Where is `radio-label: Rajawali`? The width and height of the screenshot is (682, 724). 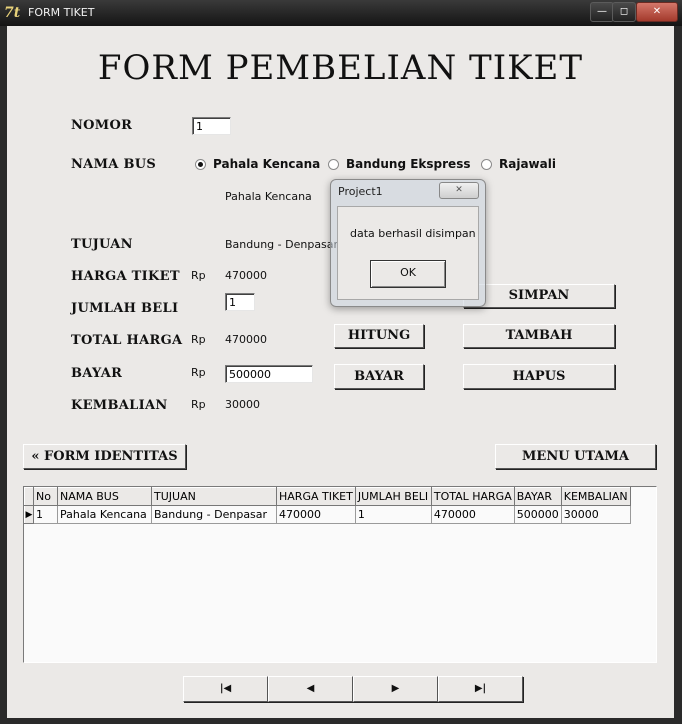
radio-label: Rajawali is located at coordinates (527, 164).